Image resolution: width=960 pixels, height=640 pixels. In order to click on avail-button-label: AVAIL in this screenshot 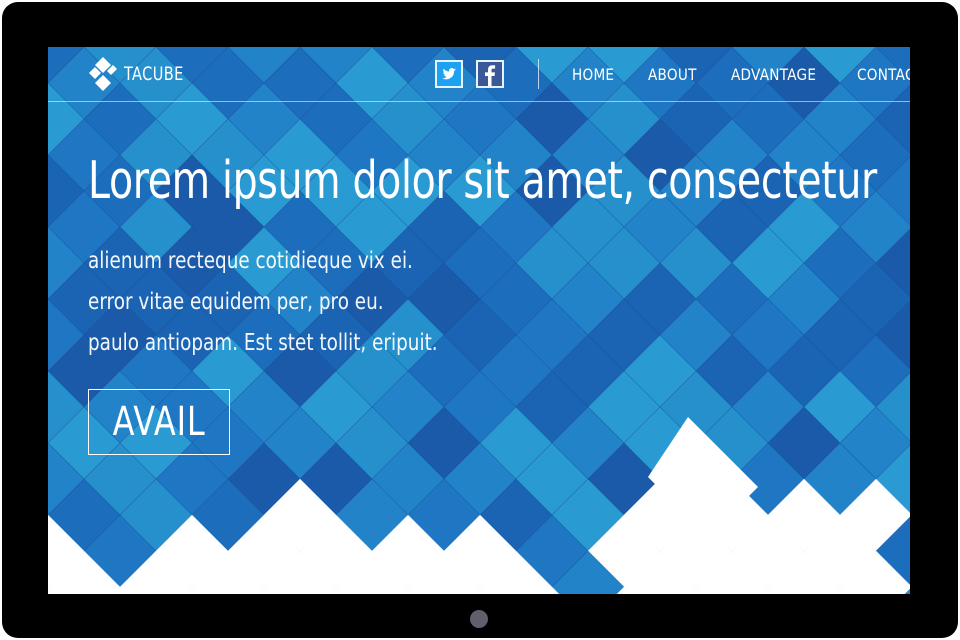, I will do `click(159, 422)`.